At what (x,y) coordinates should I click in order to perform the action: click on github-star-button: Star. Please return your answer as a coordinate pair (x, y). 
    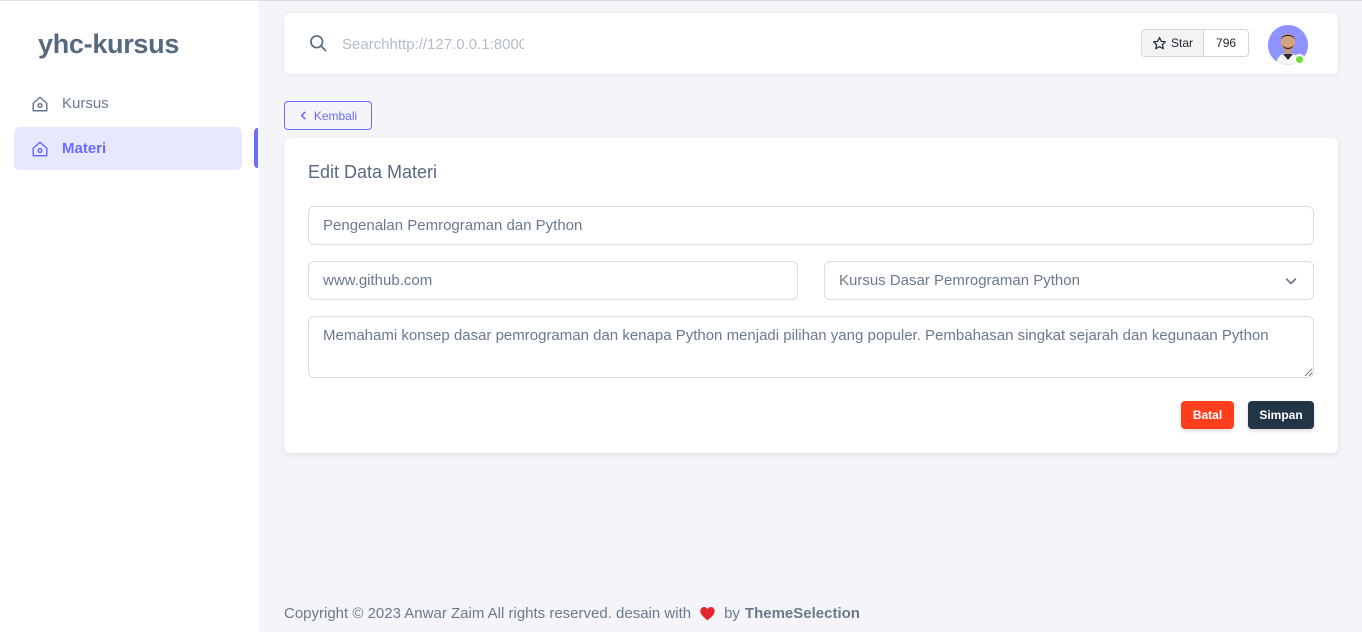
    Looking at the image, I should click on (1173, 43).